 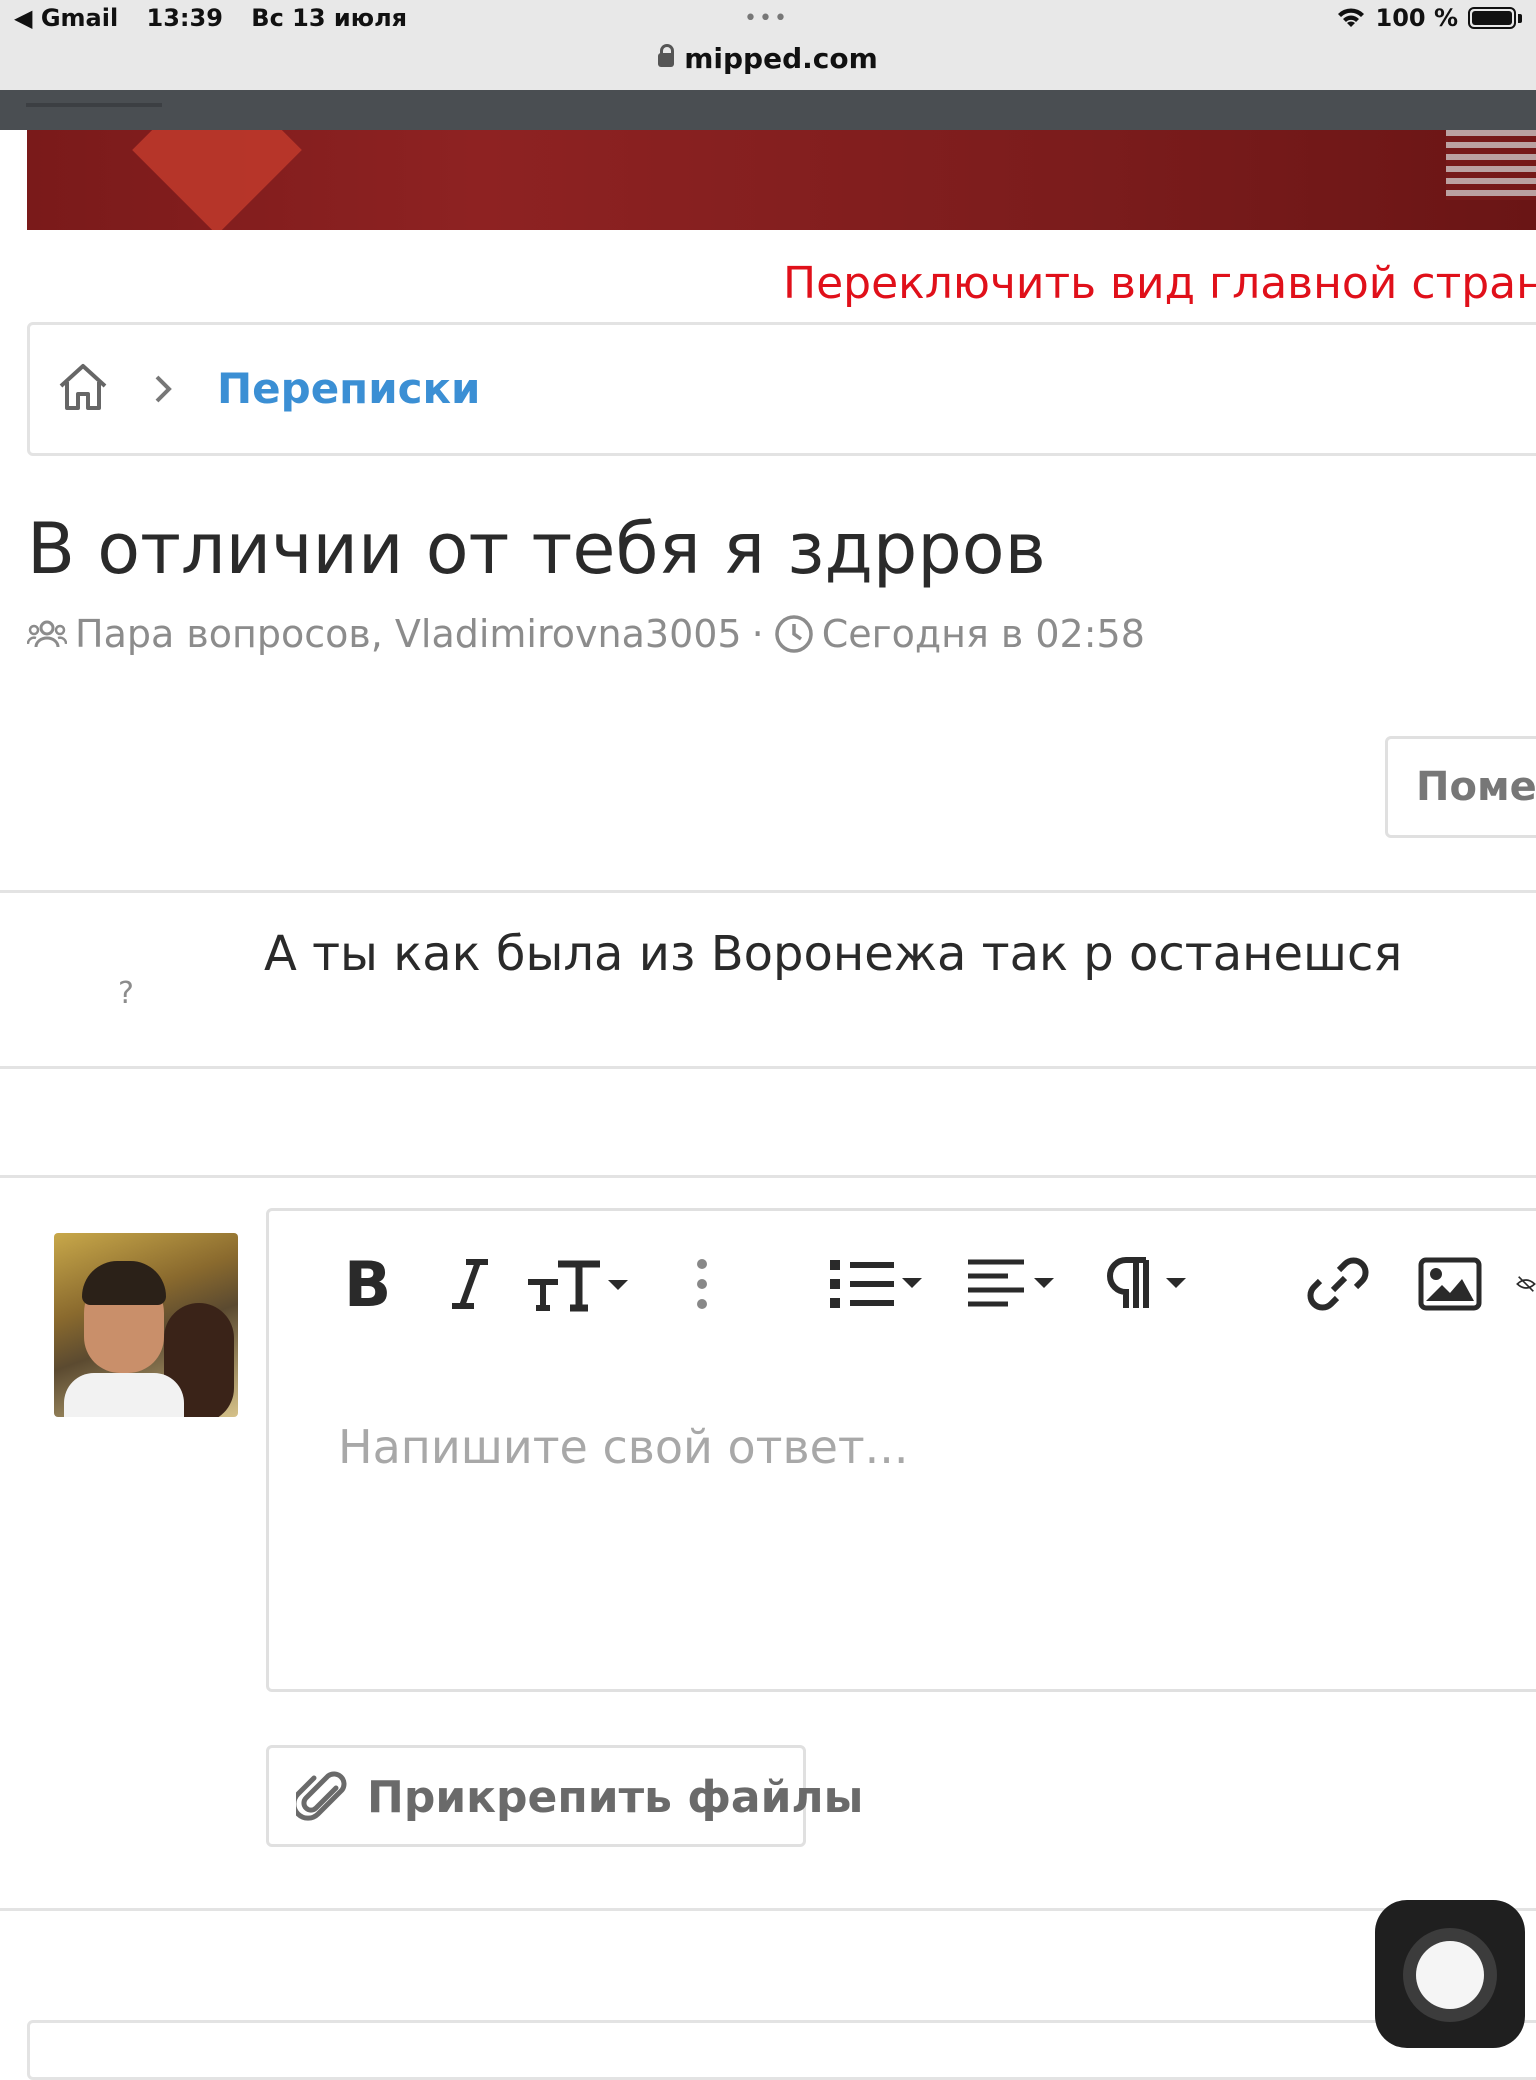 I want to click on status-date: Вс 13 июля, so click(x=329, y=18).